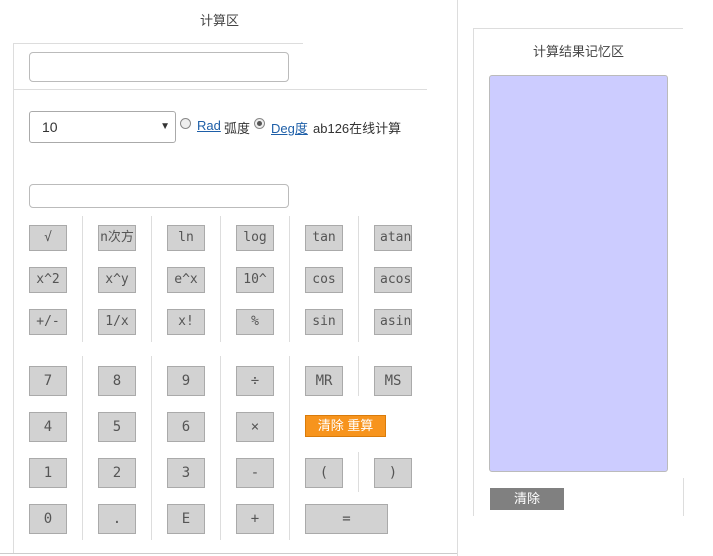 This screenshot has height=556, width=713. I want to click on minus-button: -, so click(255, 473).